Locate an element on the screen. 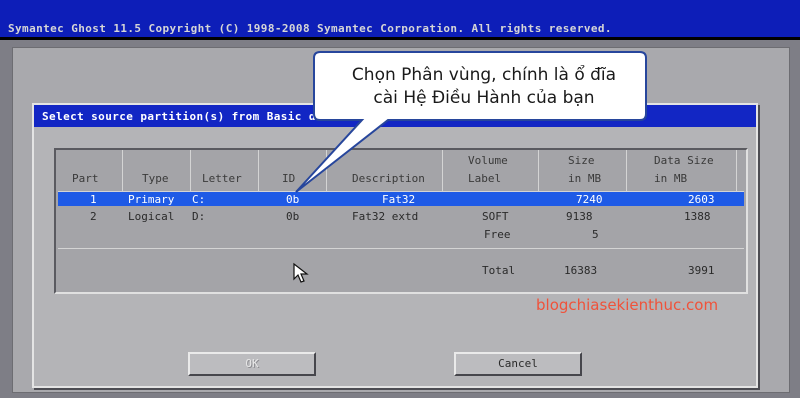 This screenshot has width=800, height=398. mouse-cursor-icon is located at coordinates (301, 272).